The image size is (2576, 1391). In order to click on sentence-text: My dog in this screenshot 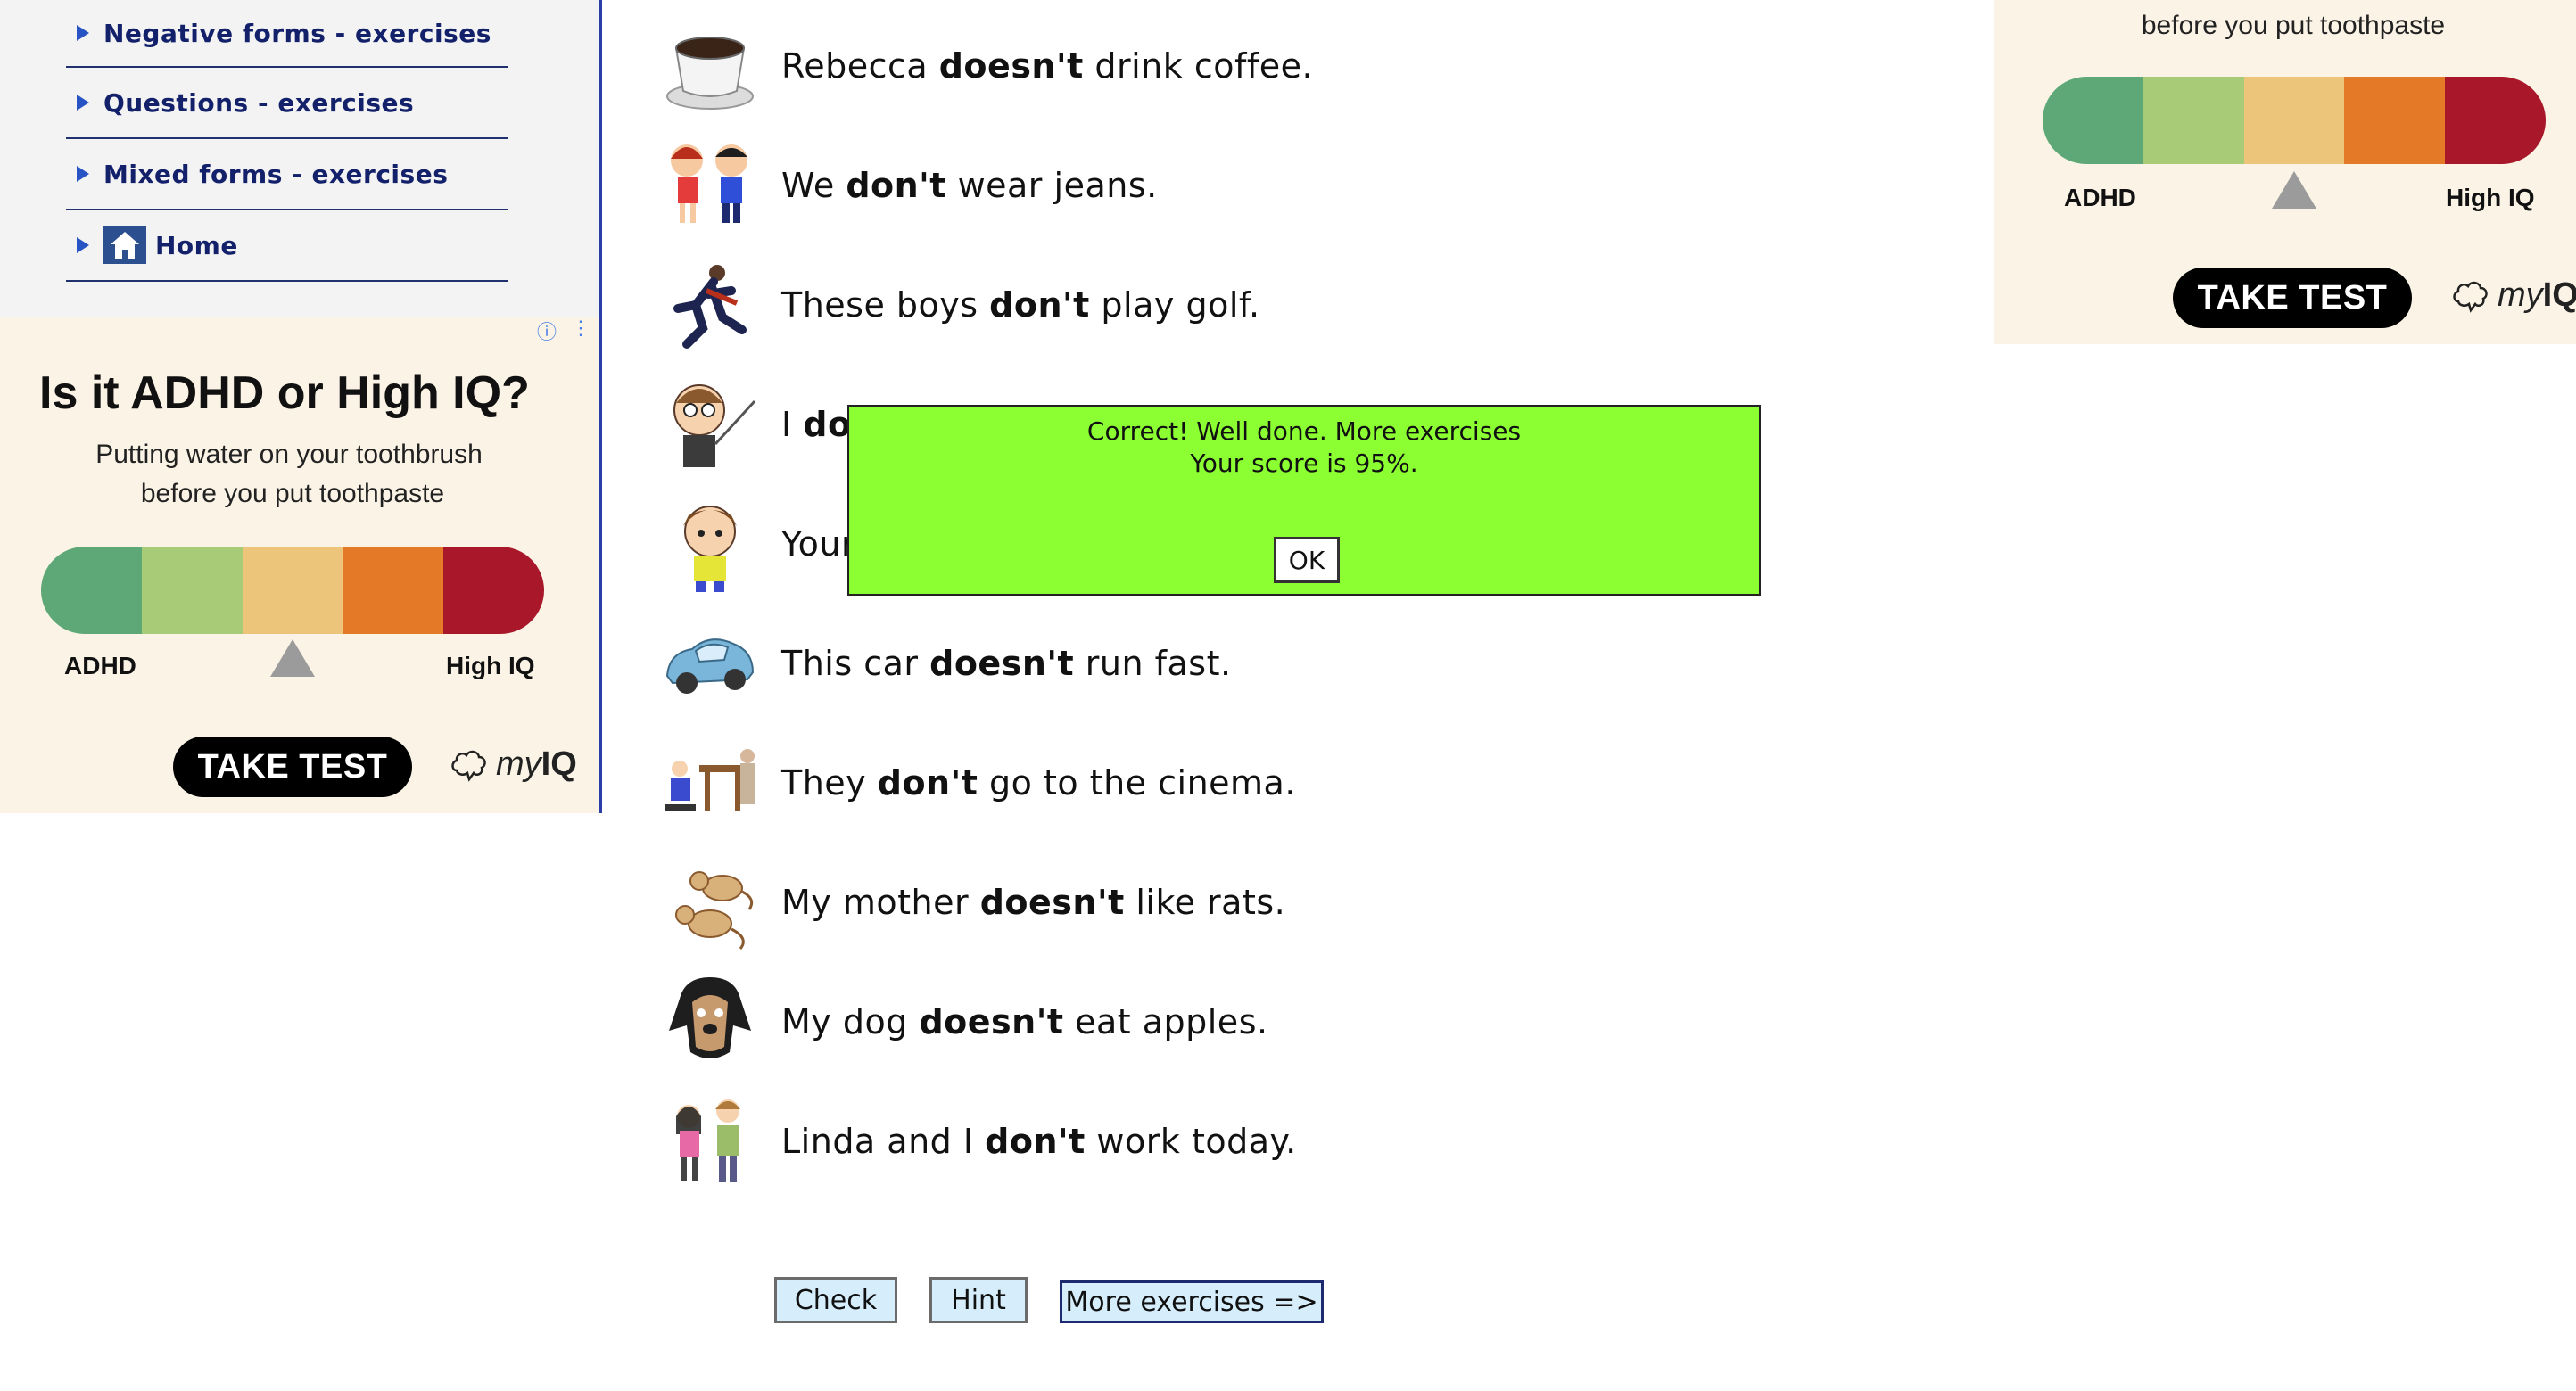, I will do `click(851, 1021)`.